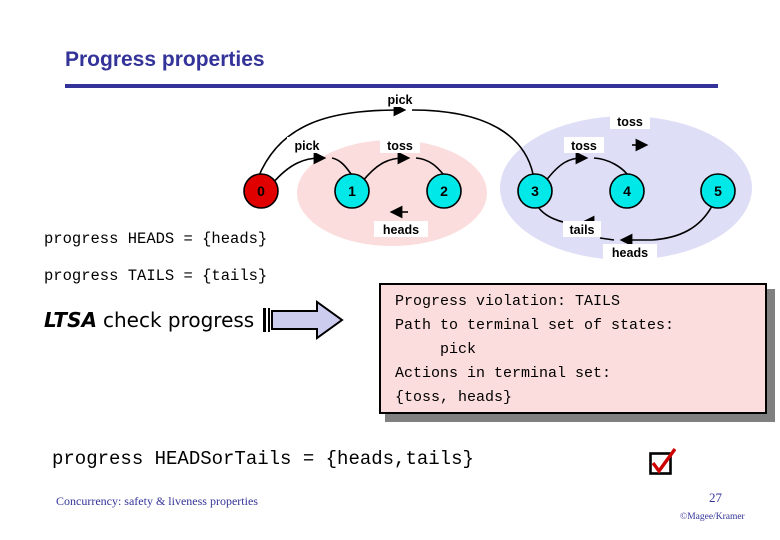  I want to click on edge-label-heads-2-to-1: heads, so click(401, 229).